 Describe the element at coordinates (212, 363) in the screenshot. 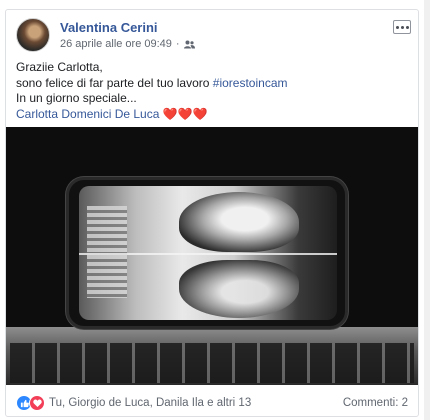

I see `keyboard-keys-image` at that location.